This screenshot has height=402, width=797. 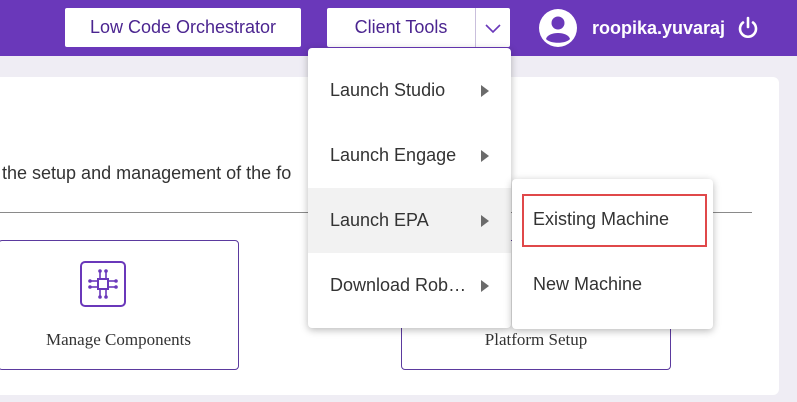 What do you see at coordinates (558, 28) in the screenshot?
I see `user-avatar-icon` at bounding box center [558, 28].